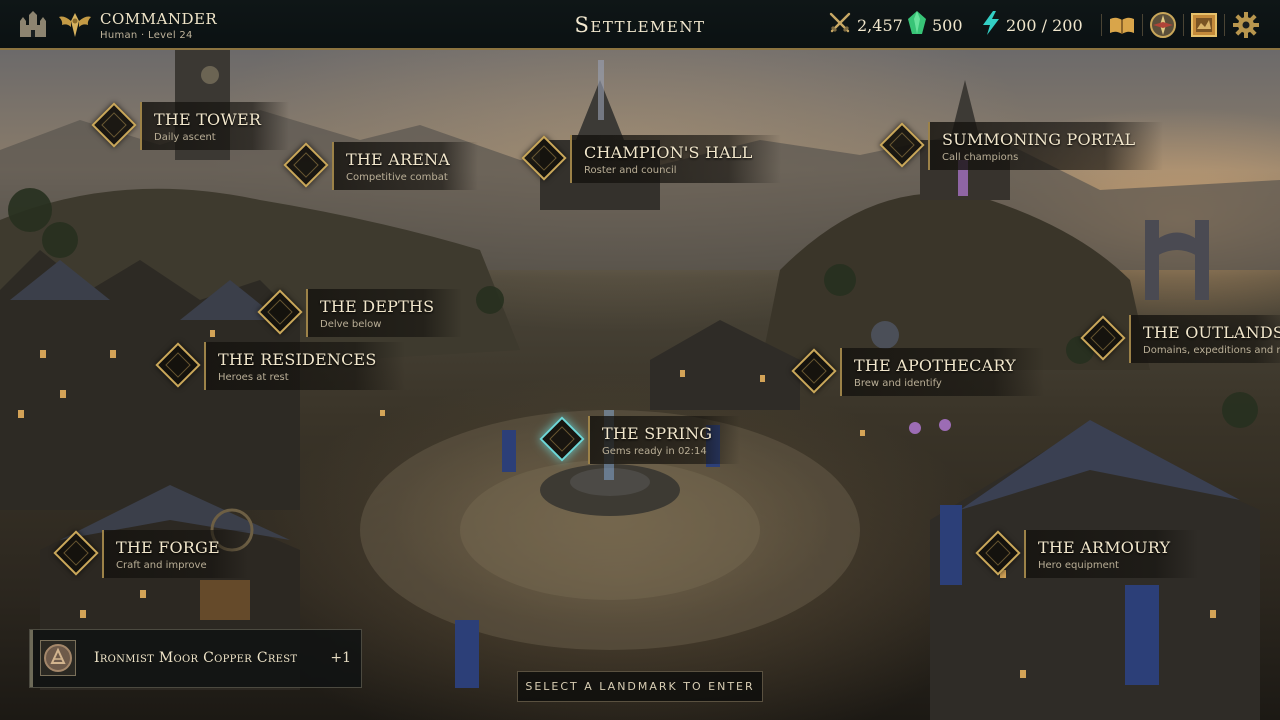 The image size is (1280, 720). Describe the element at coordinates (880, 25) in the screenshot. I see `resource-value: 2,457` at that location.